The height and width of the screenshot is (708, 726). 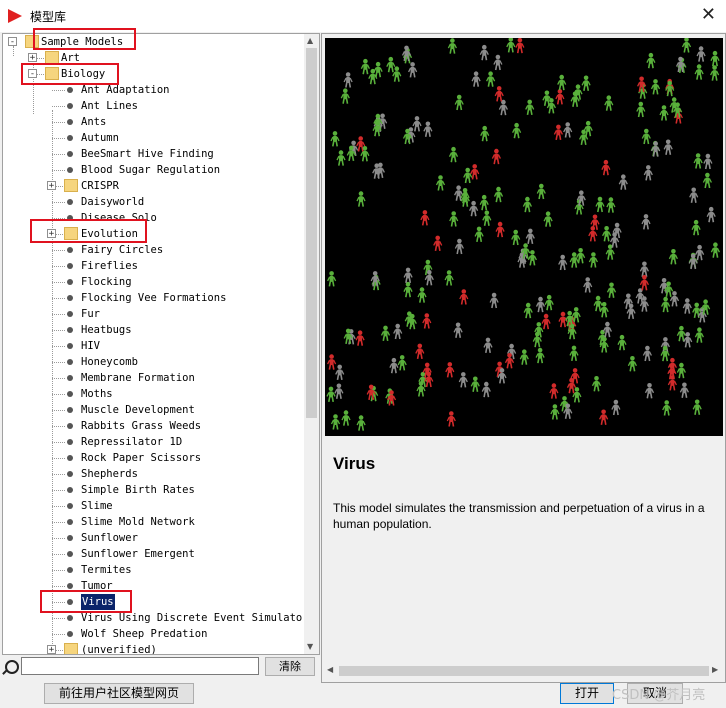 I want to click on tree-item-label: Evolution, so click(x=109, y=234).